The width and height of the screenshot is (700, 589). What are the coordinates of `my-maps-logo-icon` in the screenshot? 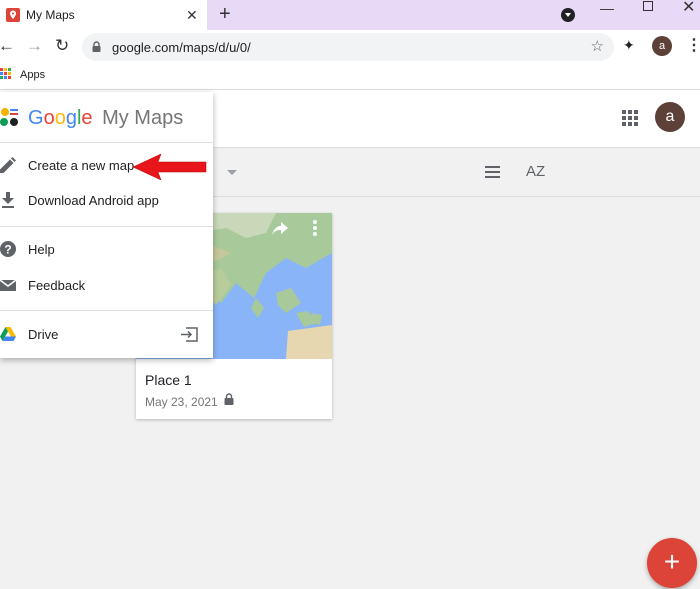 It's located at (9, 117).